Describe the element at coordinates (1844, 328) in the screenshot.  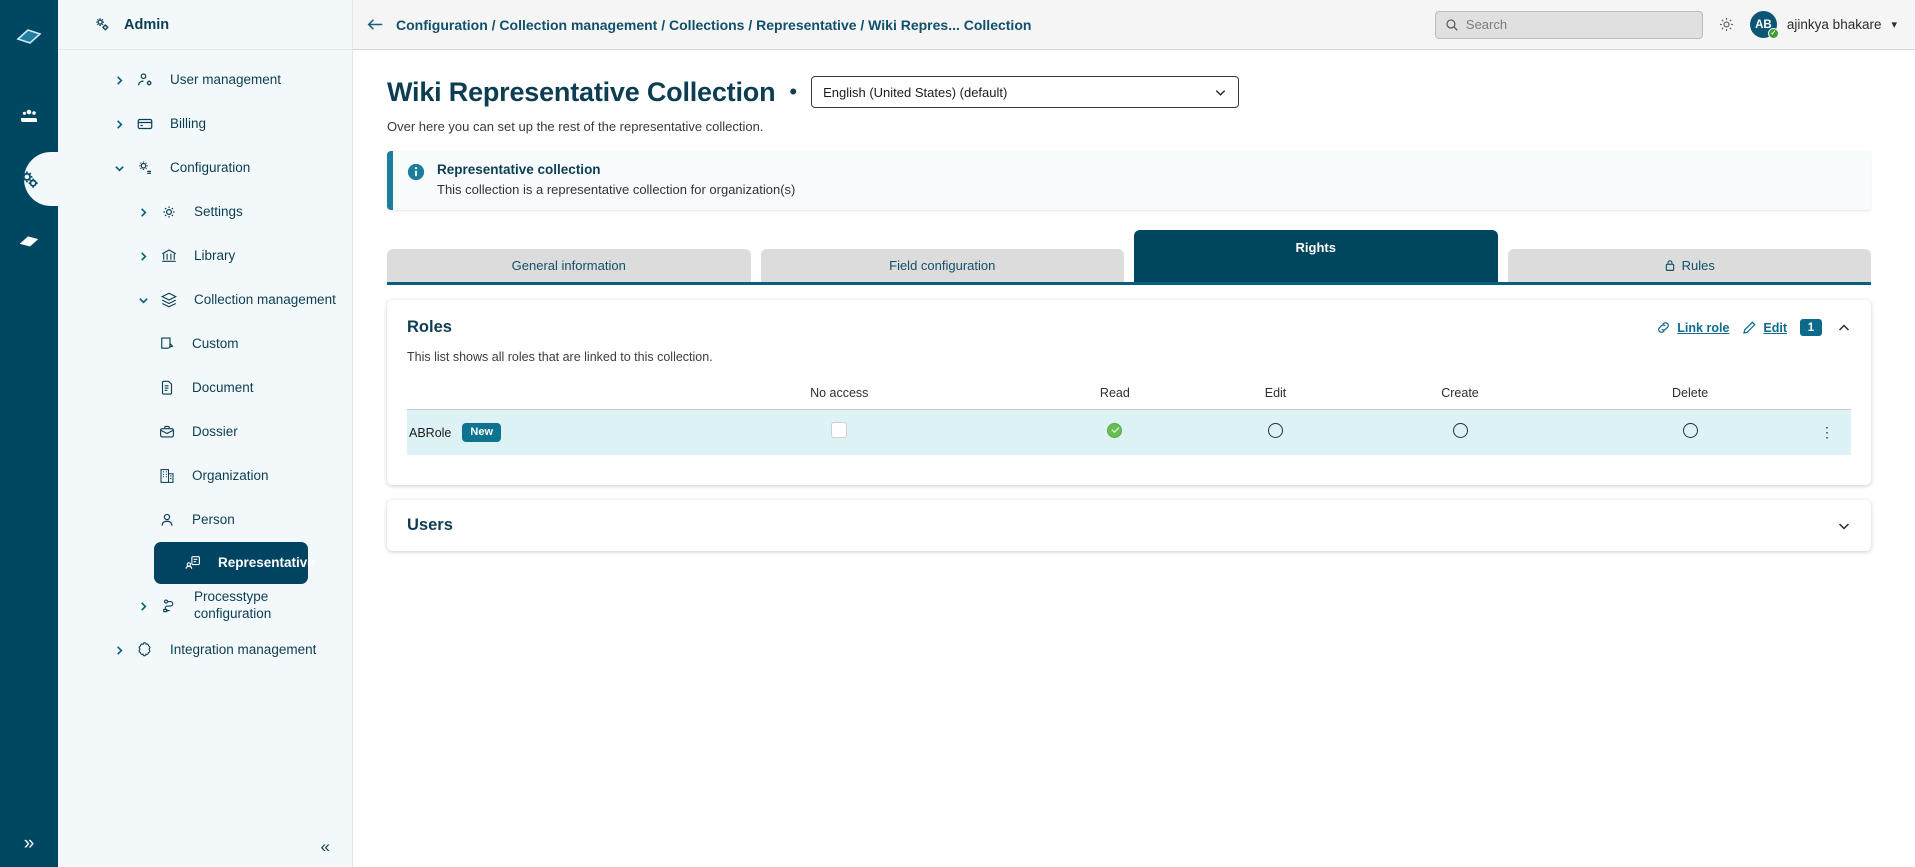
I see `chevron-up-icon` at that location.